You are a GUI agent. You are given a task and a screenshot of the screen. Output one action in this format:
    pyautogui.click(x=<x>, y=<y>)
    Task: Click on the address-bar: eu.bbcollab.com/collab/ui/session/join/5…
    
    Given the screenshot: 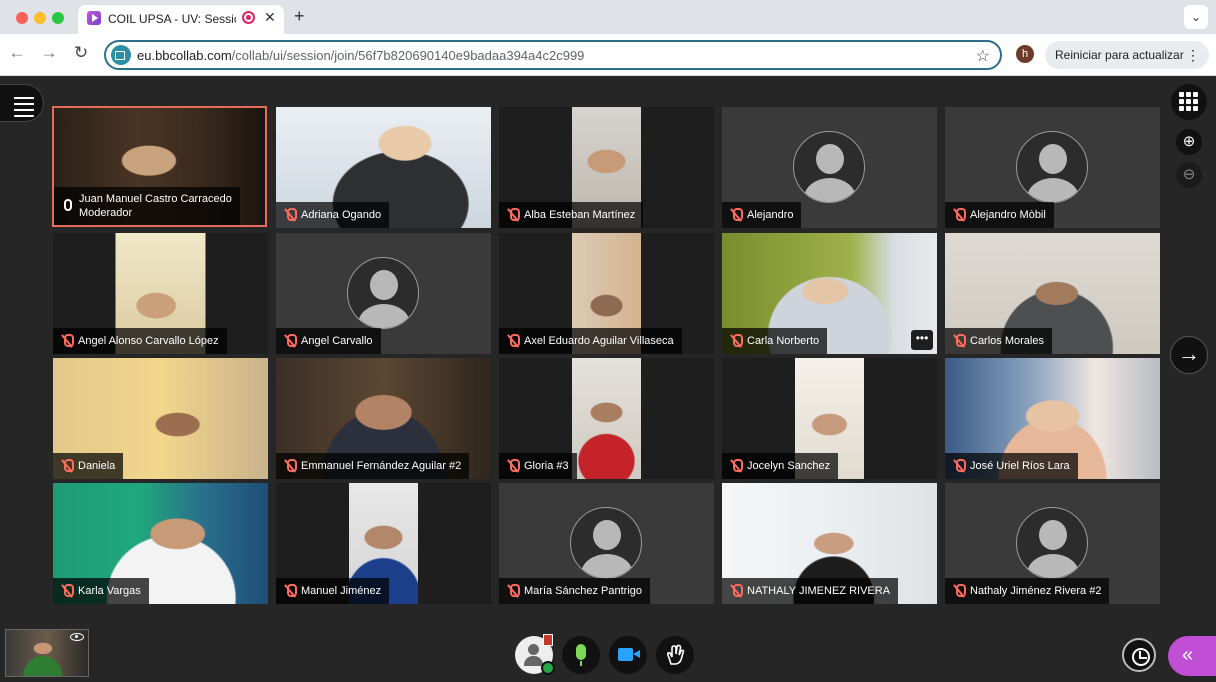 What is the action you would take?
    pyautogui.click(x=553, y=55)
    